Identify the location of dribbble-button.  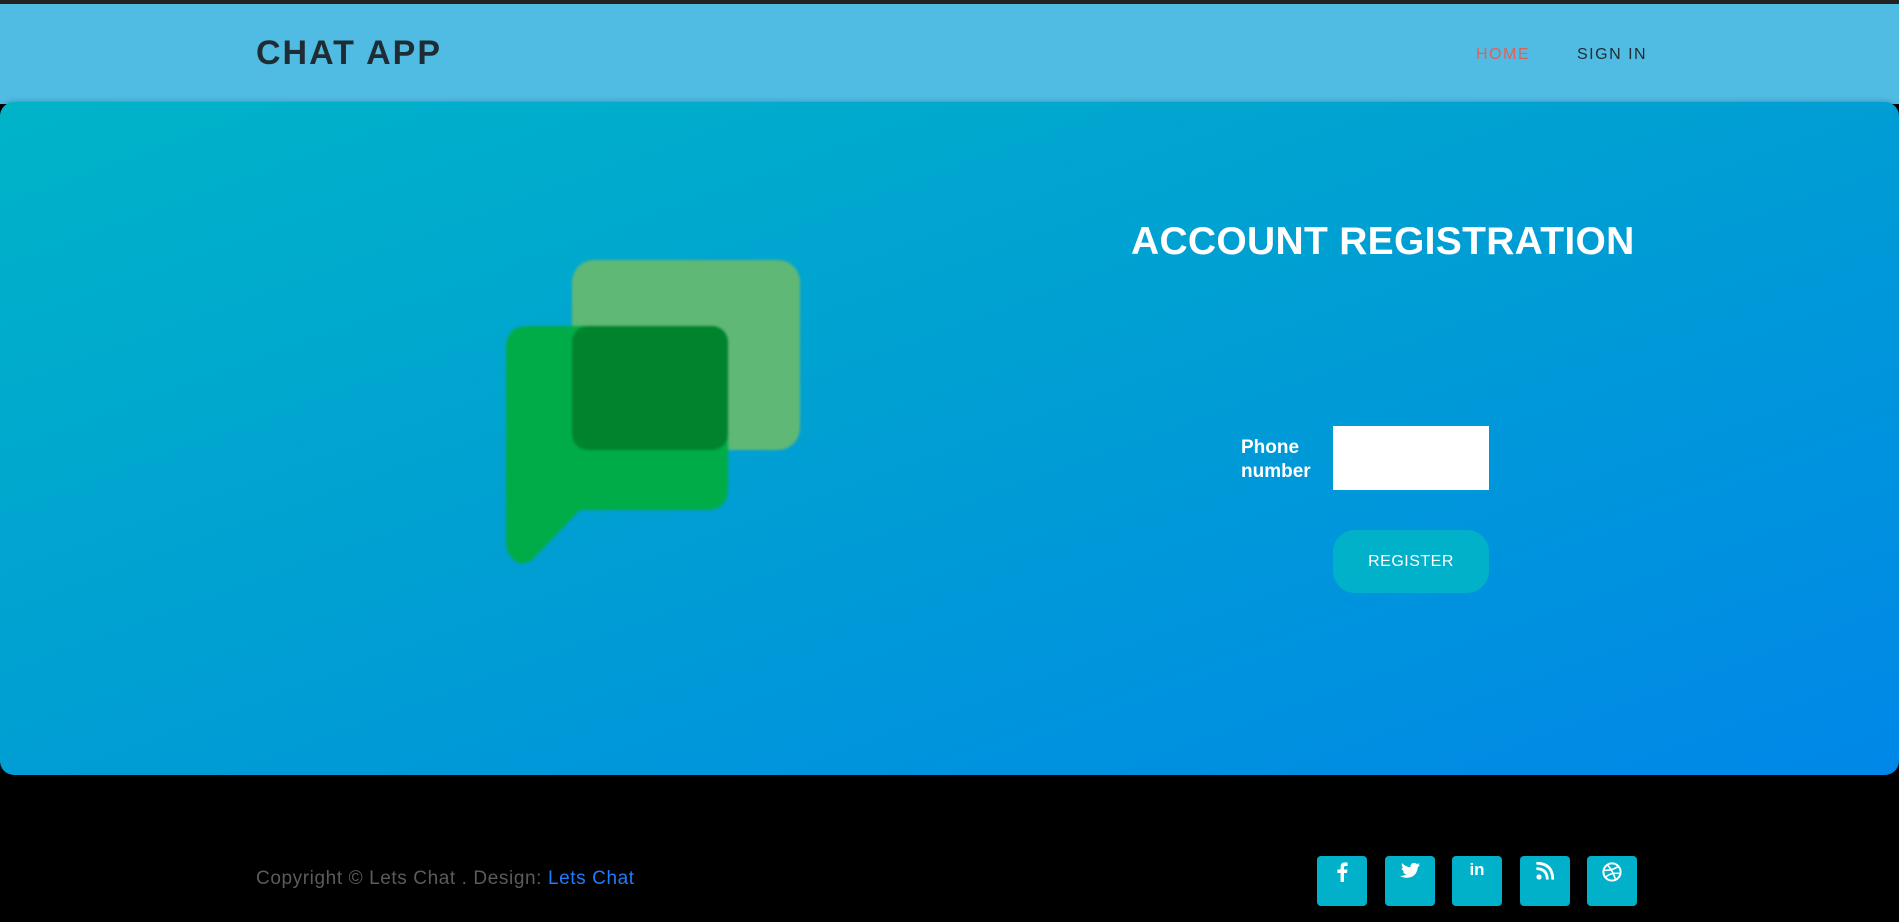
(1612, 881).